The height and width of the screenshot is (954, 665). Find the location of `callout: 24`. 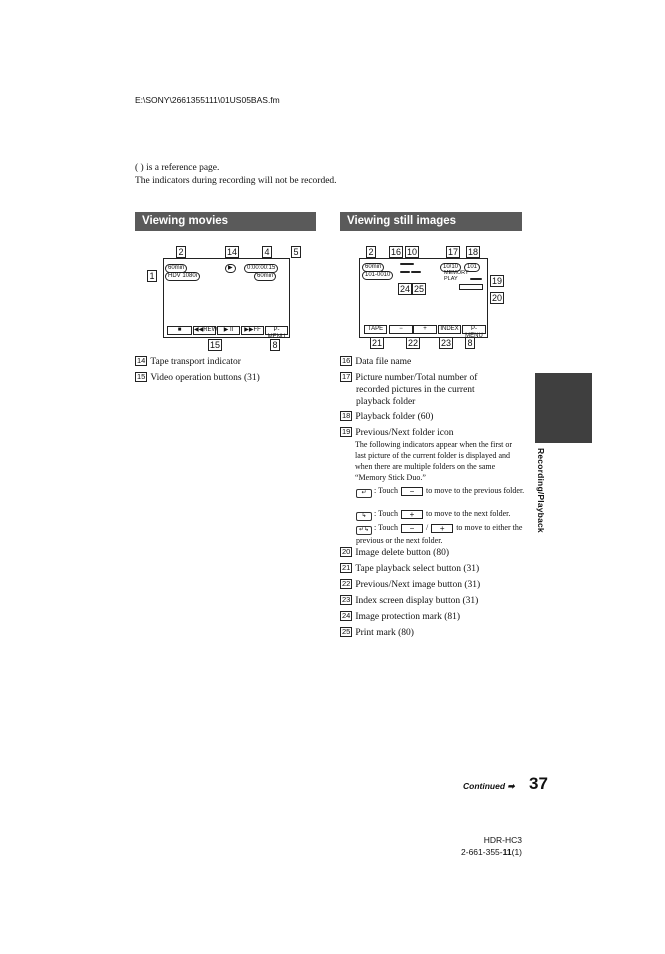

callout: 24 is located at coordinates (405, 289).